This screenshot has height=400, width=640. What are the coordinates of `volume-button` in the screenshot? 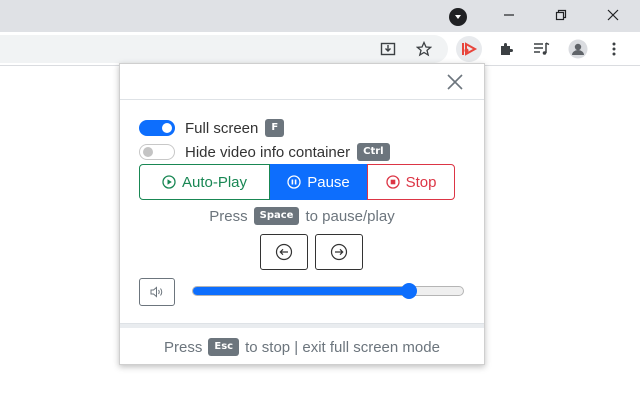 It's located at (157, 292).